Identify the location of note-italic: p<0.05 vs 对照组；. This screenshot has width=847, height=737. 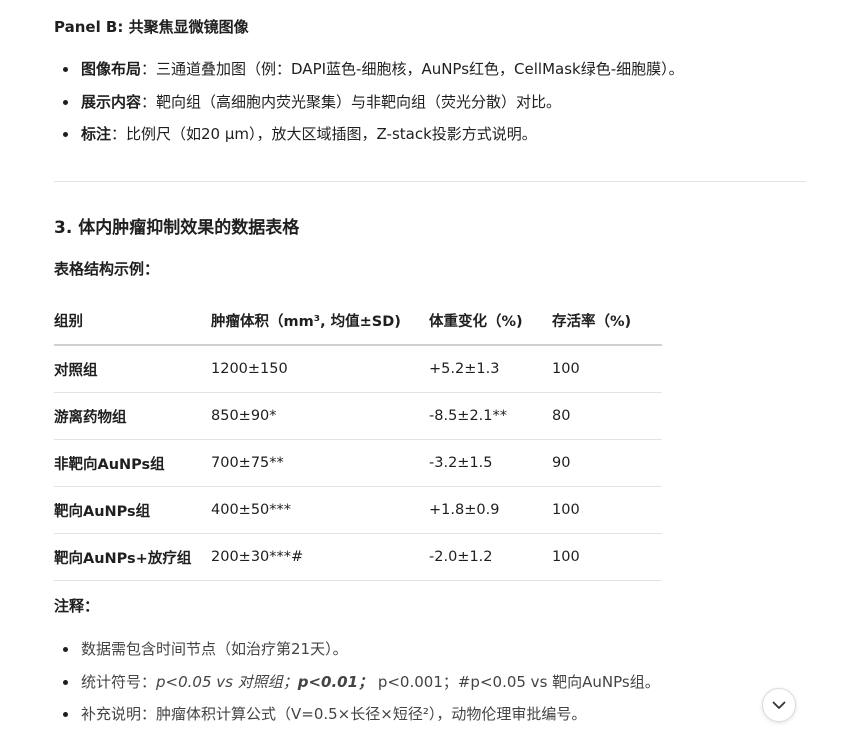
(227, 681).